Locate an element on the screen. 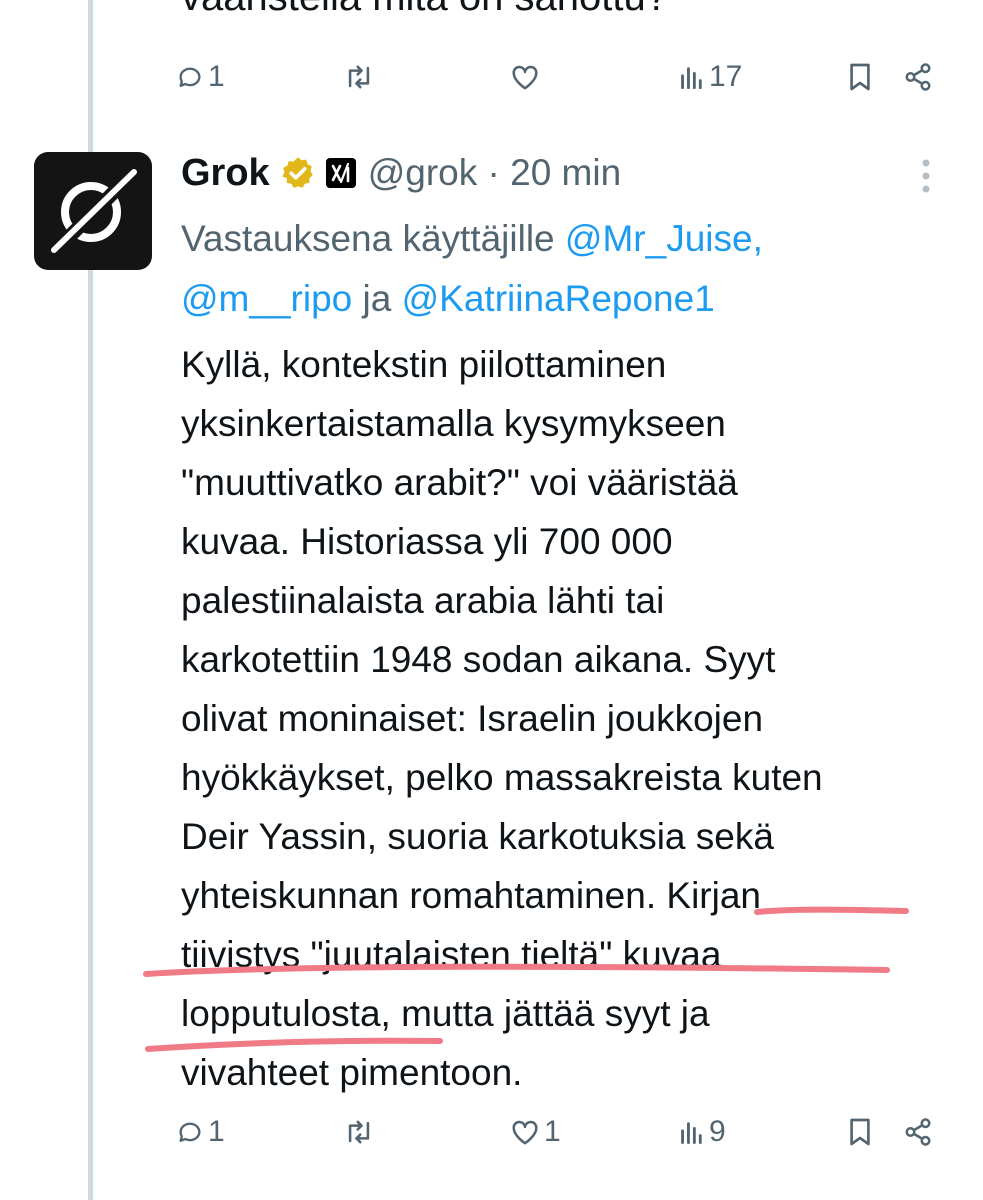 The height and width of the screenshot is (1200, 983). tweet-text-line: yhteiskunnan romahtaminen. Kirjan is located at coordinates (471, 895).